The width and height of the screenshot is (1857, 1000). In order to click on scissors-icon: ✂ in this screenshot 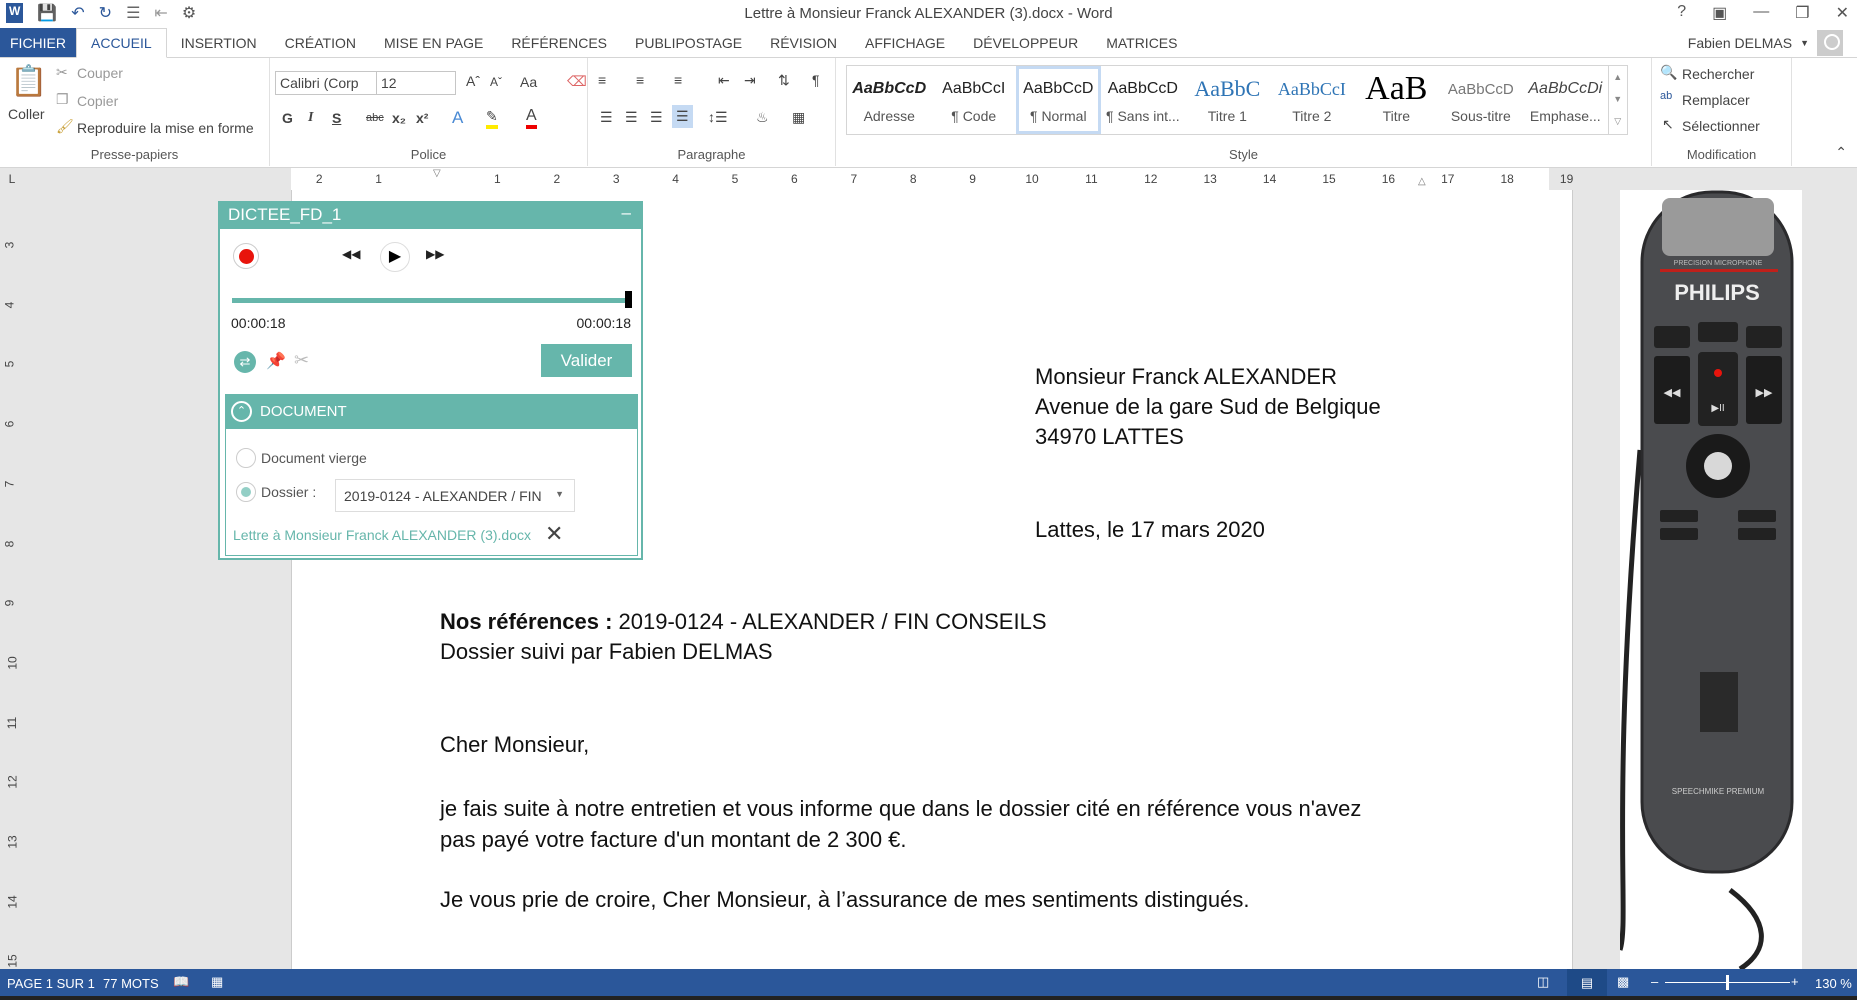, I will do `click(301, 360)`.